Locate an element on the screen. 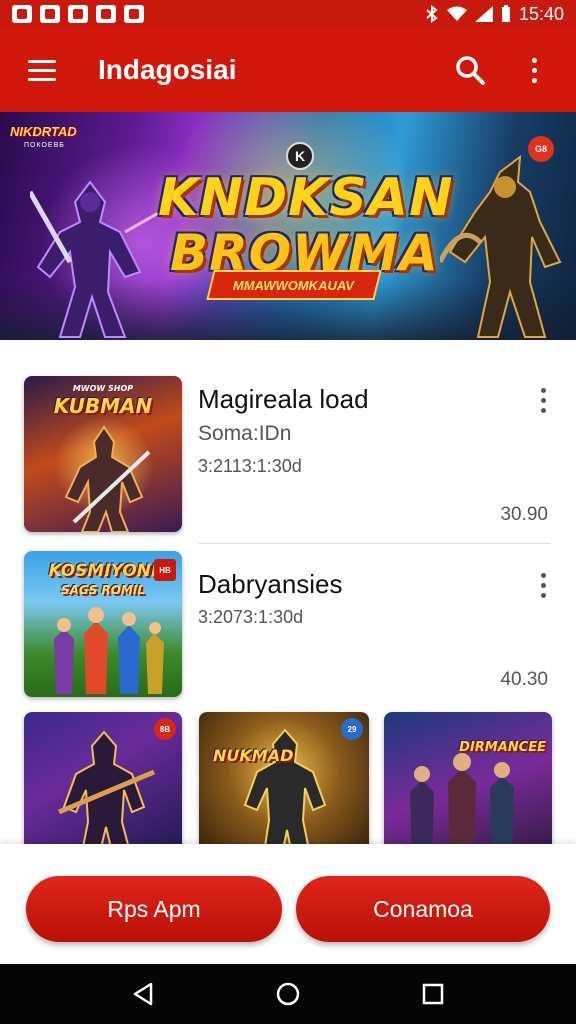 This screenshot has width=576, height=1024. battery-icon is located at coordinates (505, 13).